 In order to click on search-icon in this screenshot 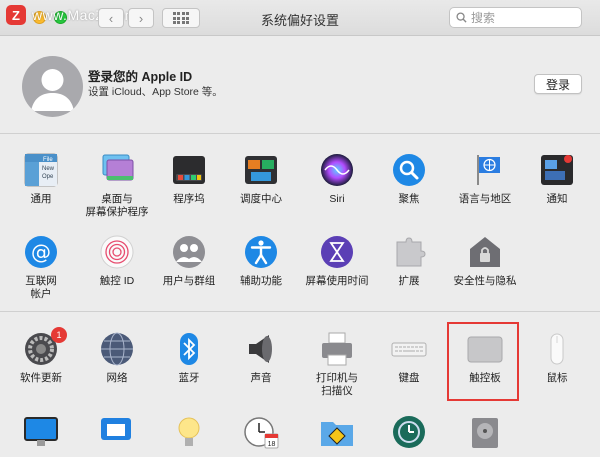, I will do `click(461, 17)`.